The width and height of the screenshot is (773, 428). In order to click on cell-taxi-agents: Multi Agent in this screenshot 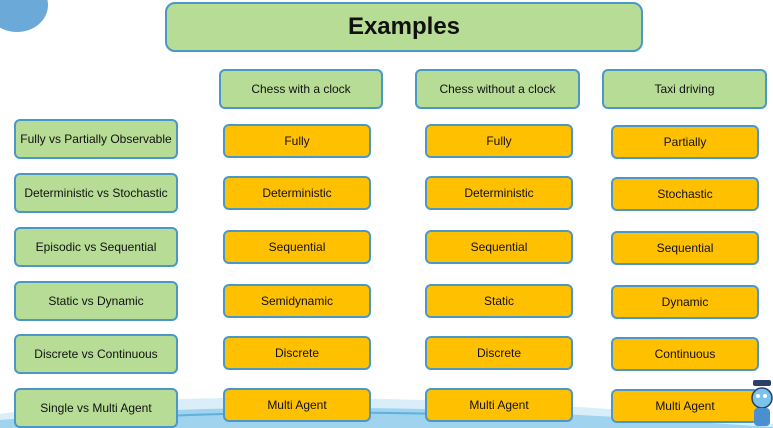, I will do `click(685, 406)`.